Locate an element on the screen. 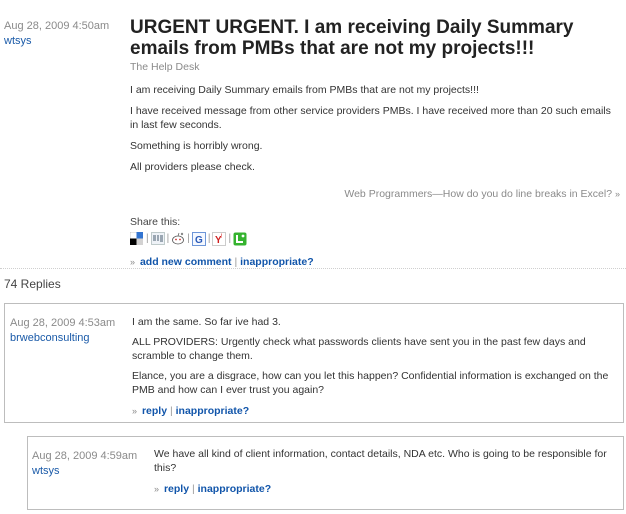 This screenshot has height=514, width=626. reply-author-link: brwebconsulting is located at coordinates (62, 338).